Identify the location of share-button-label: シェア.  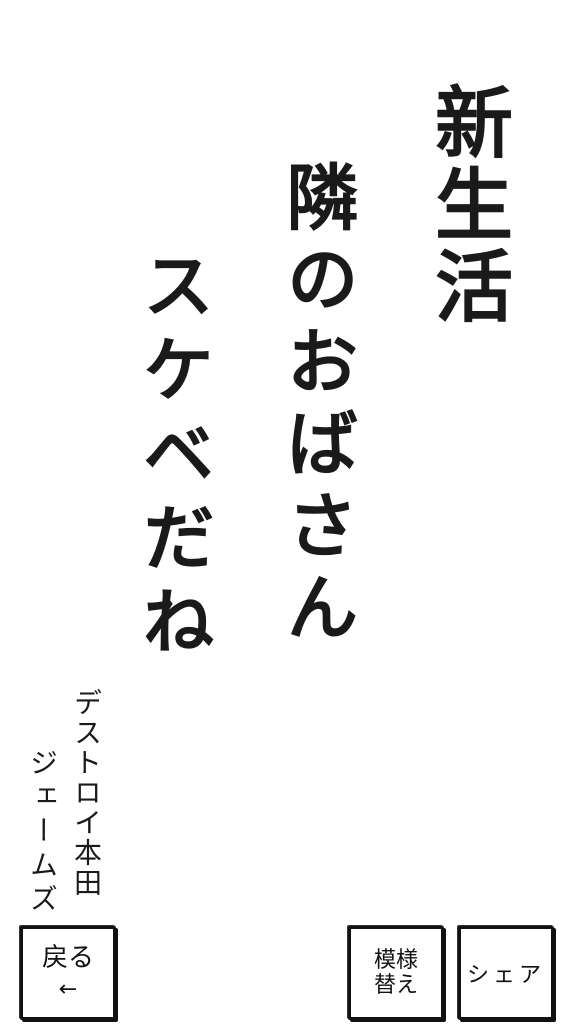
(505, 975).